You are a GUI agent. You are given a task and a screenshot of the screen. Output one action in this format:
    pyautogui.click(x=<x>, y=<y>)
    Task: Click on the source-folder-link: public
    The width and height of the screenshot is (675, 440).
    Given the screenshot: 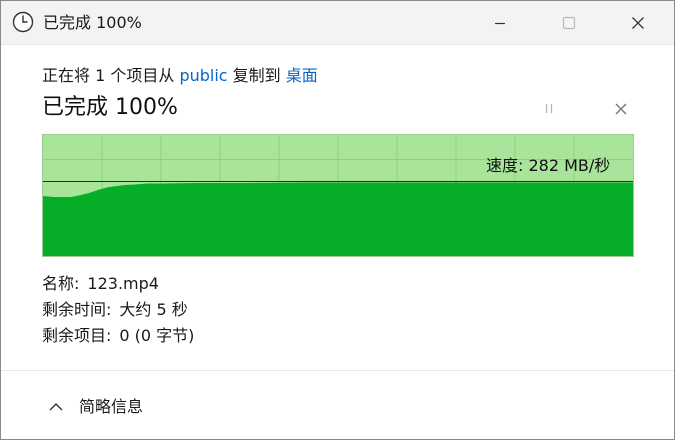 What is the action you would take?
    pyautogui.click(x=203, y=75)
    